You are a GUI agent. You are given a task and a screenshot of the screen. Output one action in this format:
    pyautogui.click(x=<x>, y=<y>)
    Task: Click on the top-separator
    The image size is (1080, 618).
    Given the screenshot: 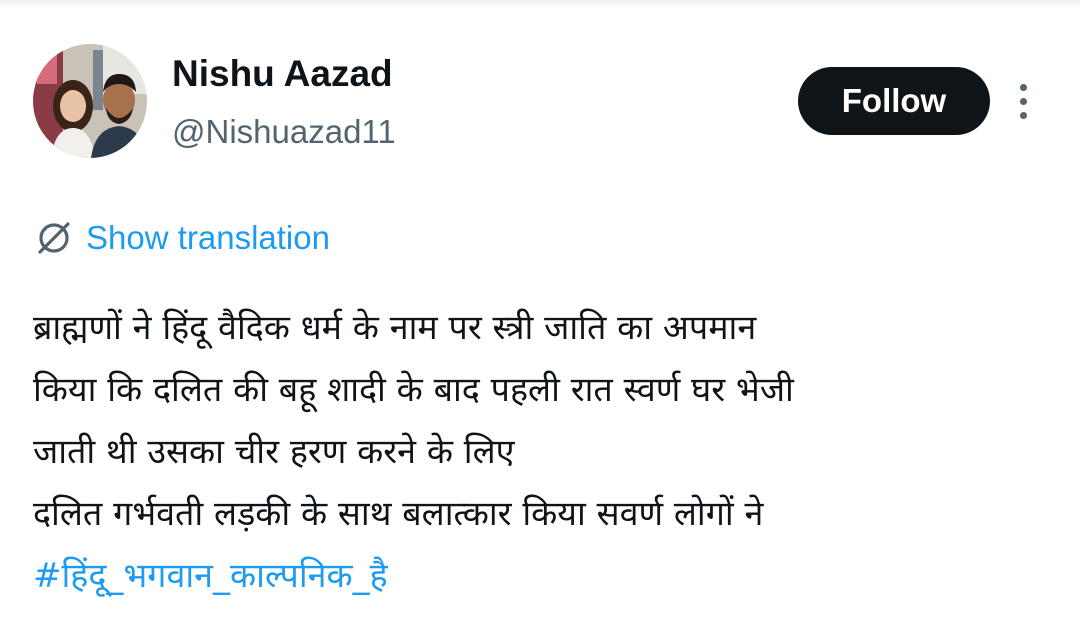 What is the action you would take?
    pyautogui.click(x=540, y=4)
    